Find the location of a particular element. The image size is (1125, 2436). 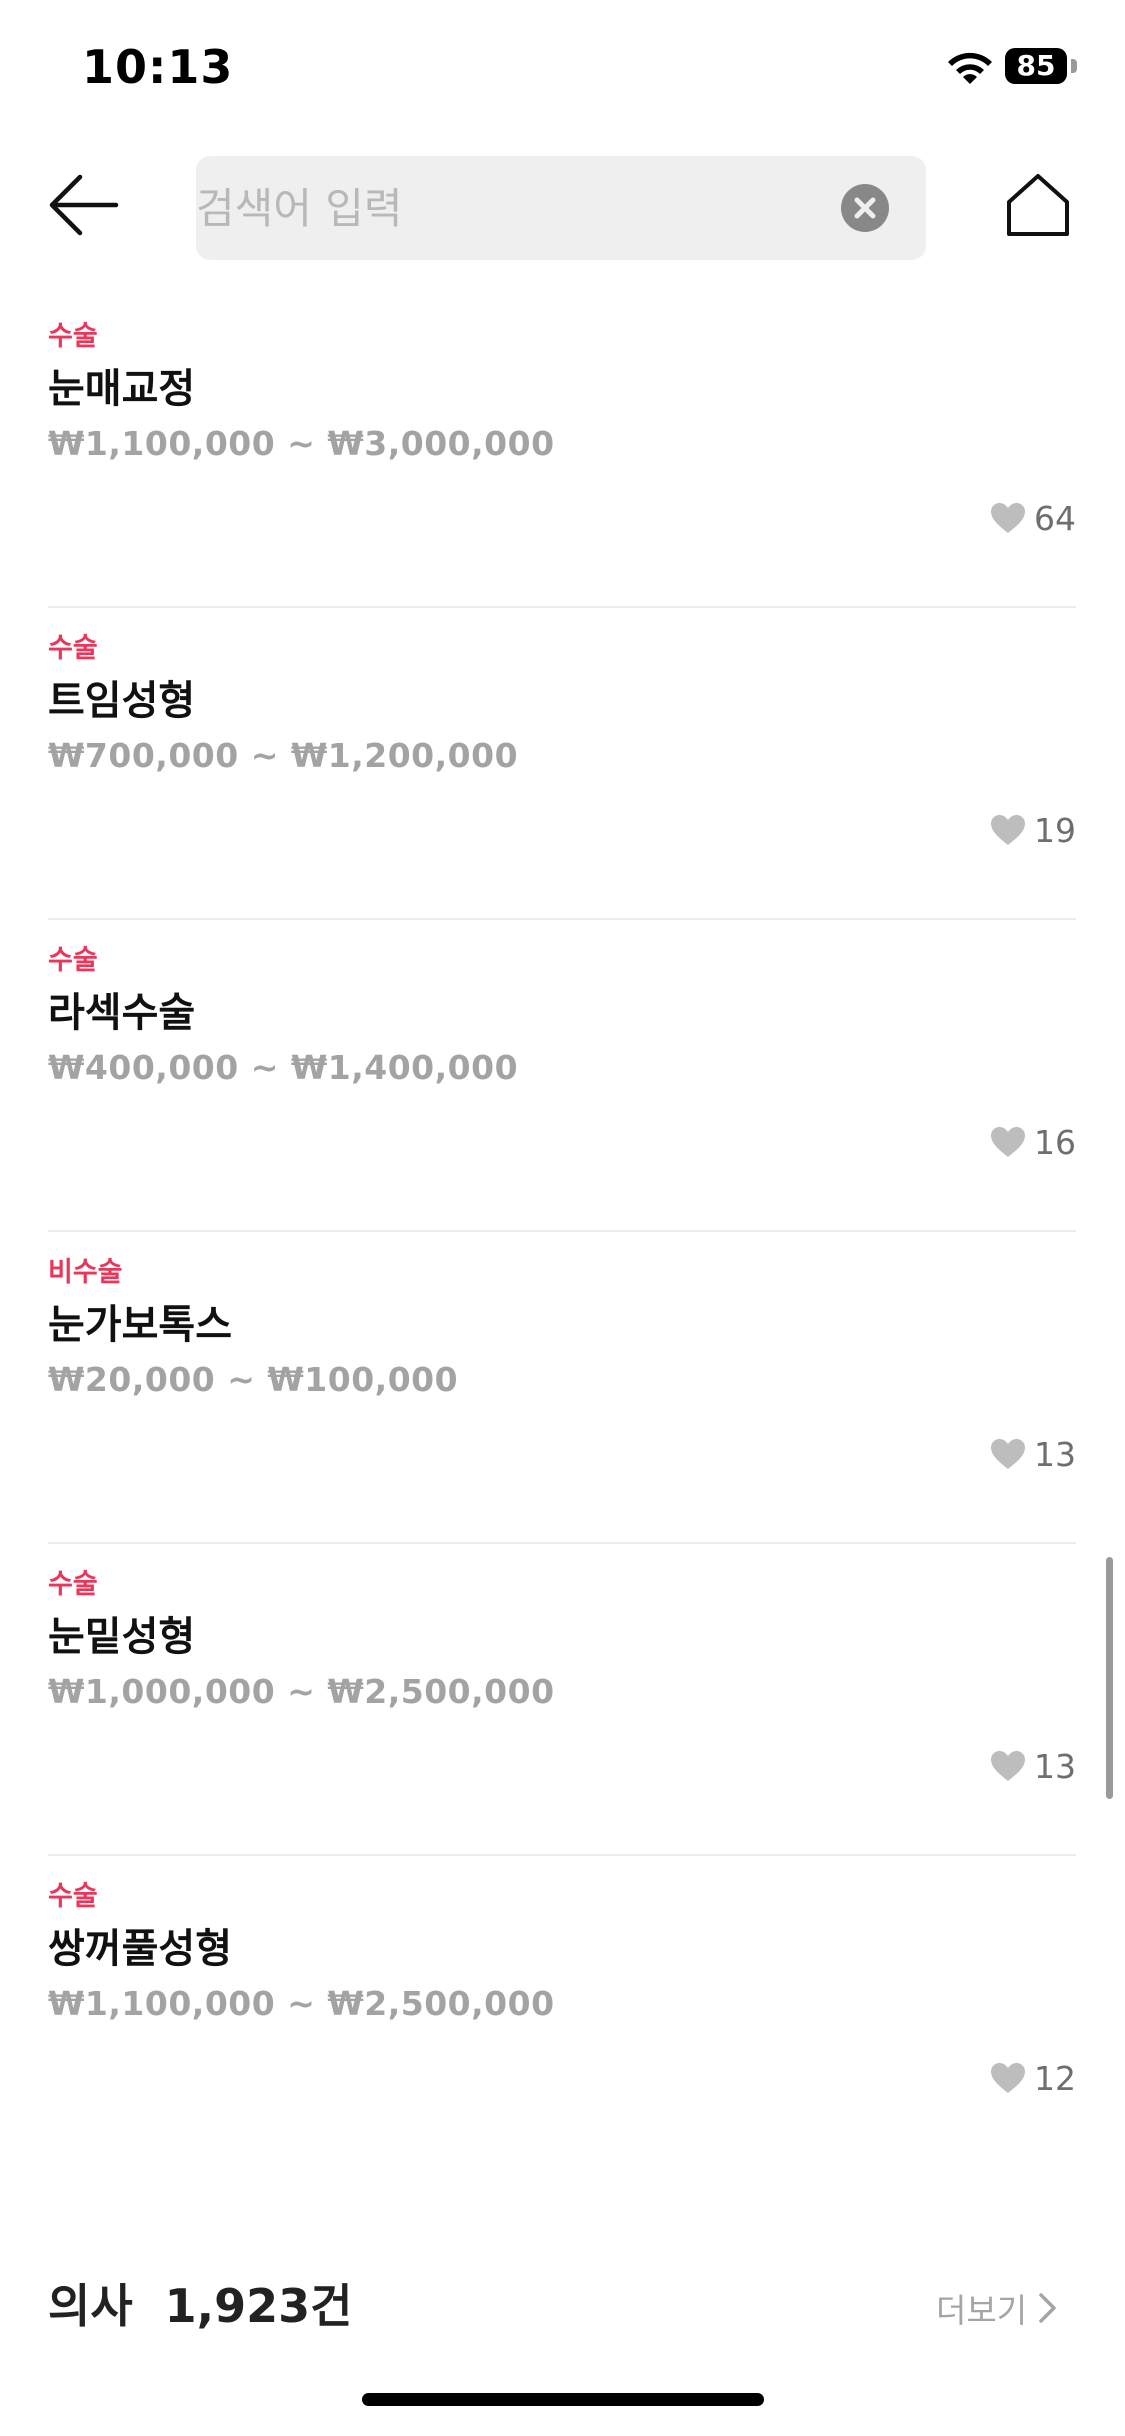

like-counter: 16 is located at coordinates (1033, 1142).